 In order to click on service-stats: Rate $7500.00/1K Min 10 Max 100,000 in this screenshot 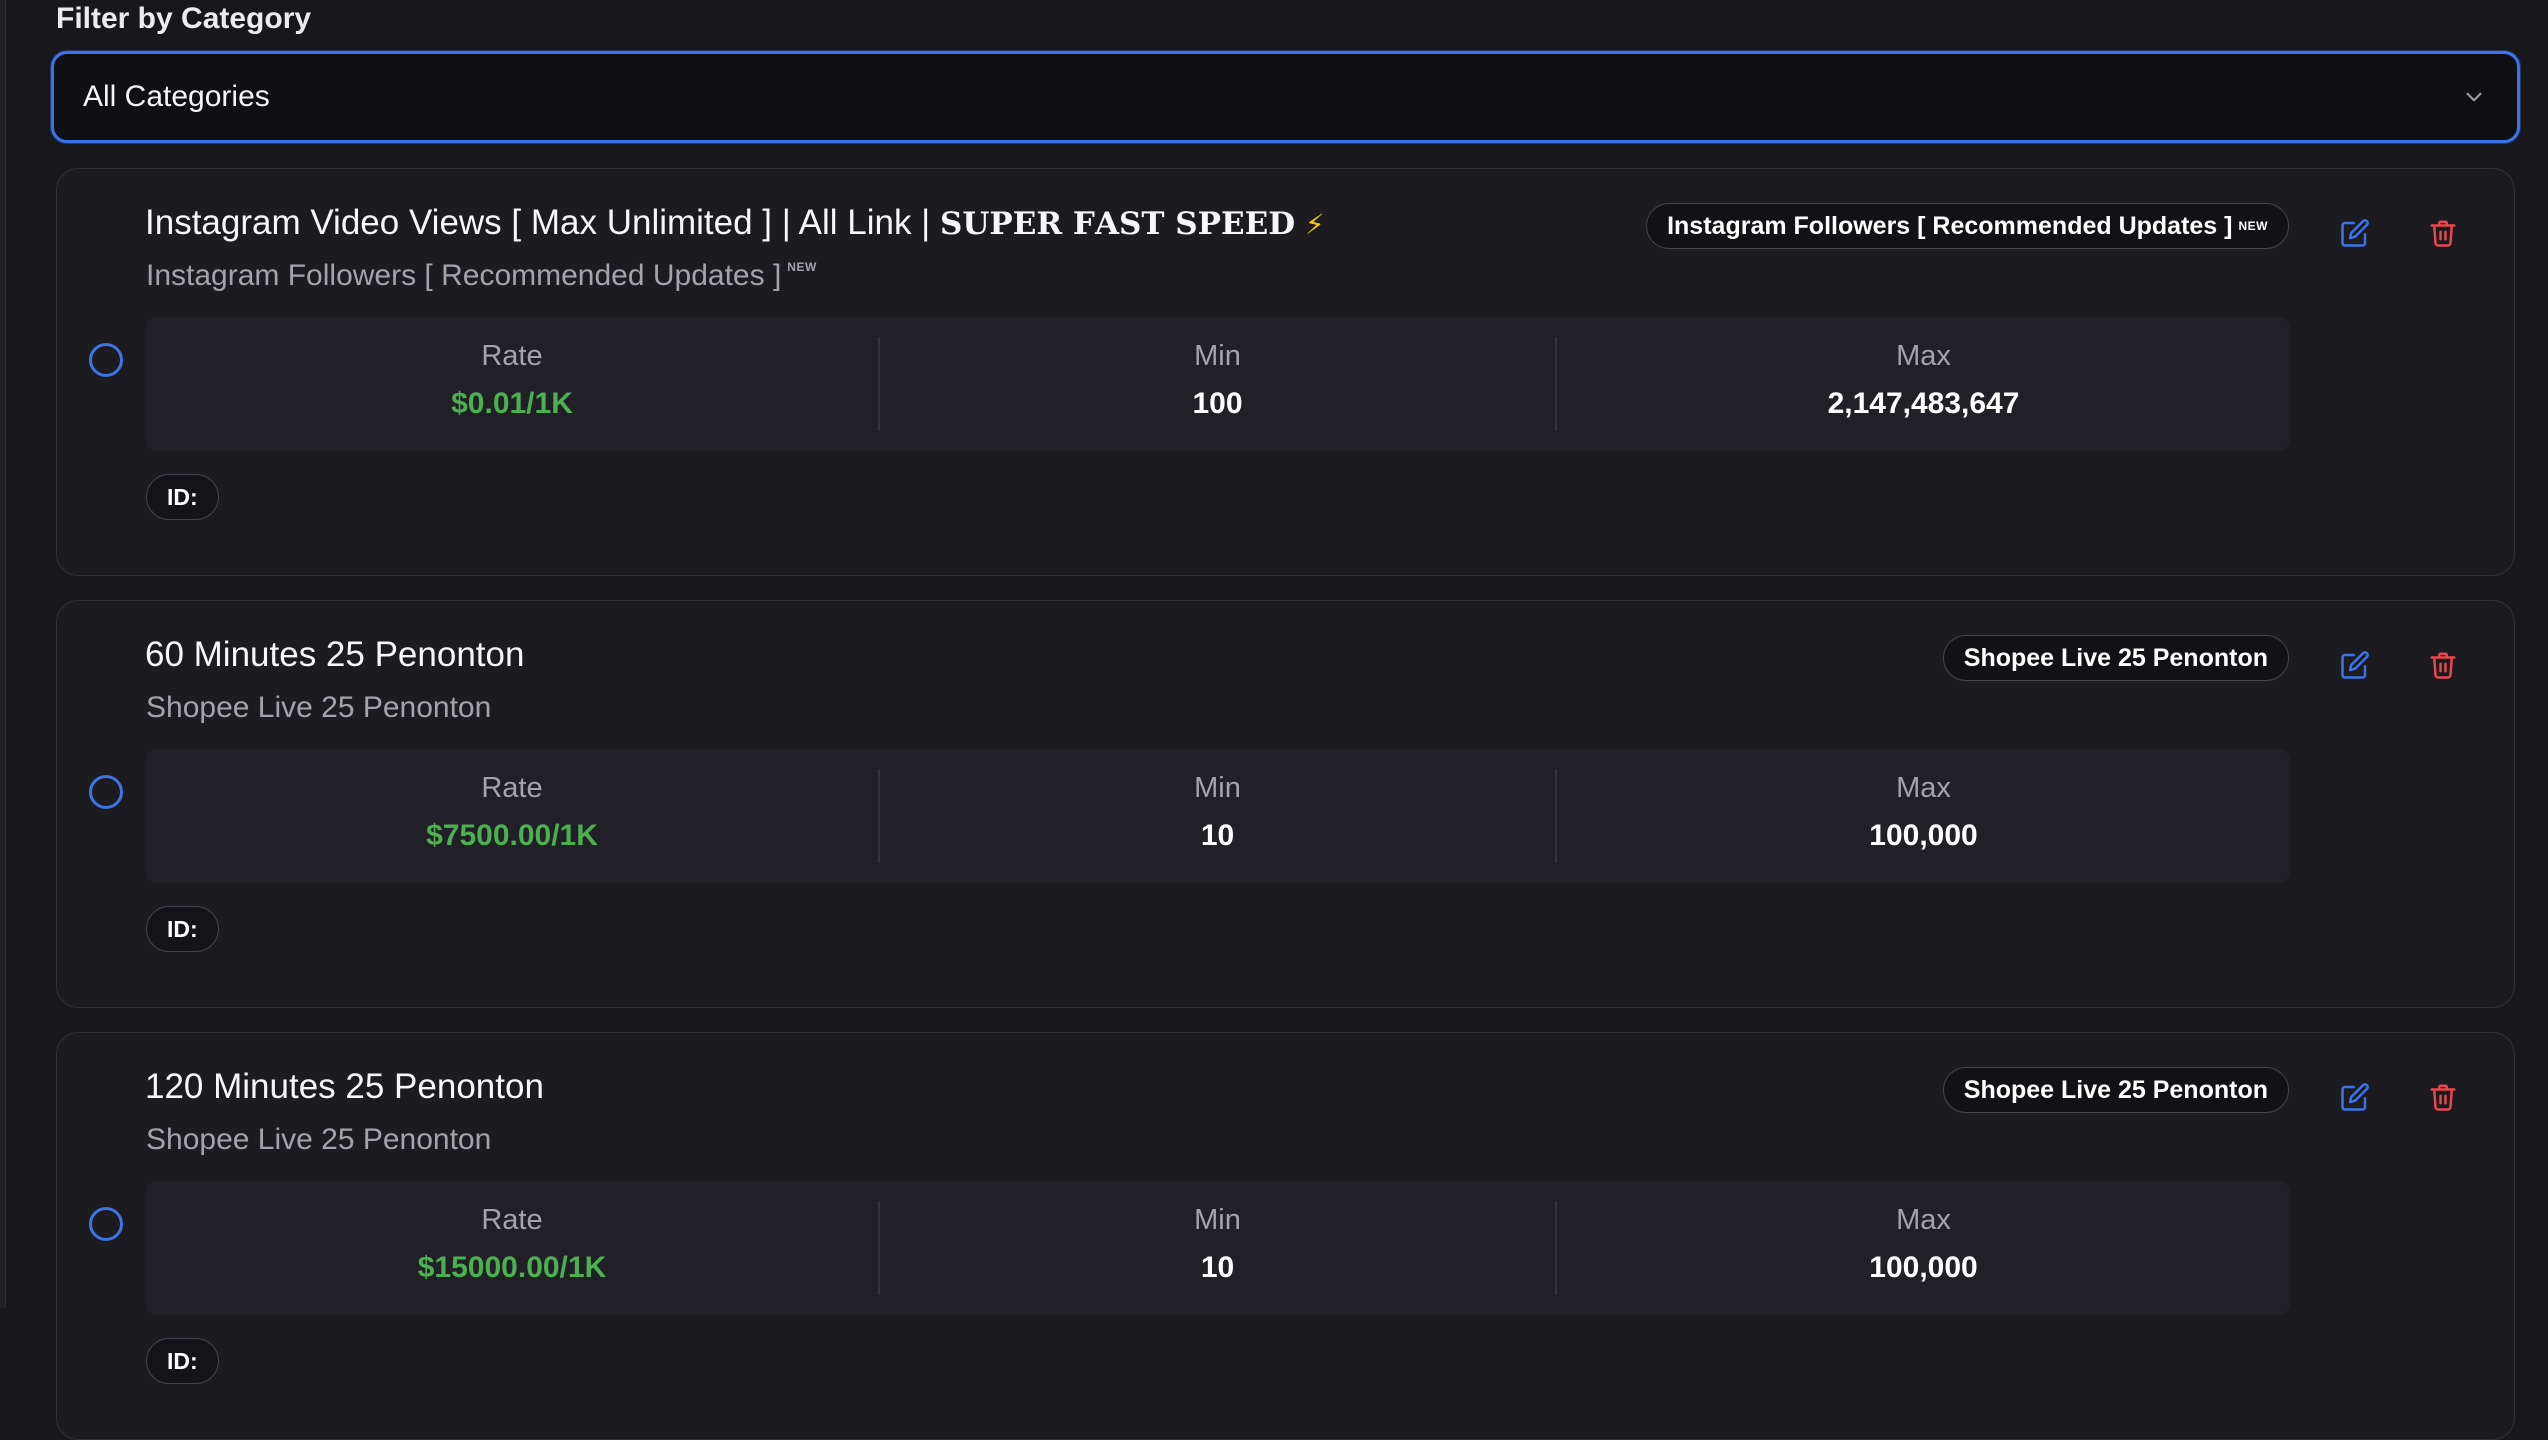, I will do `click(1218, 816)`.